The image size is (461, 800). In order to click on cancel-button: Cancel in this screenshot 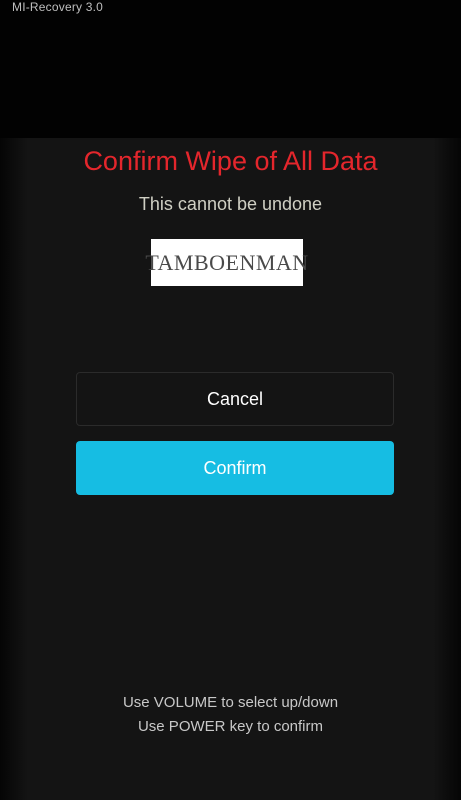, I will do `click(235, 399)`.